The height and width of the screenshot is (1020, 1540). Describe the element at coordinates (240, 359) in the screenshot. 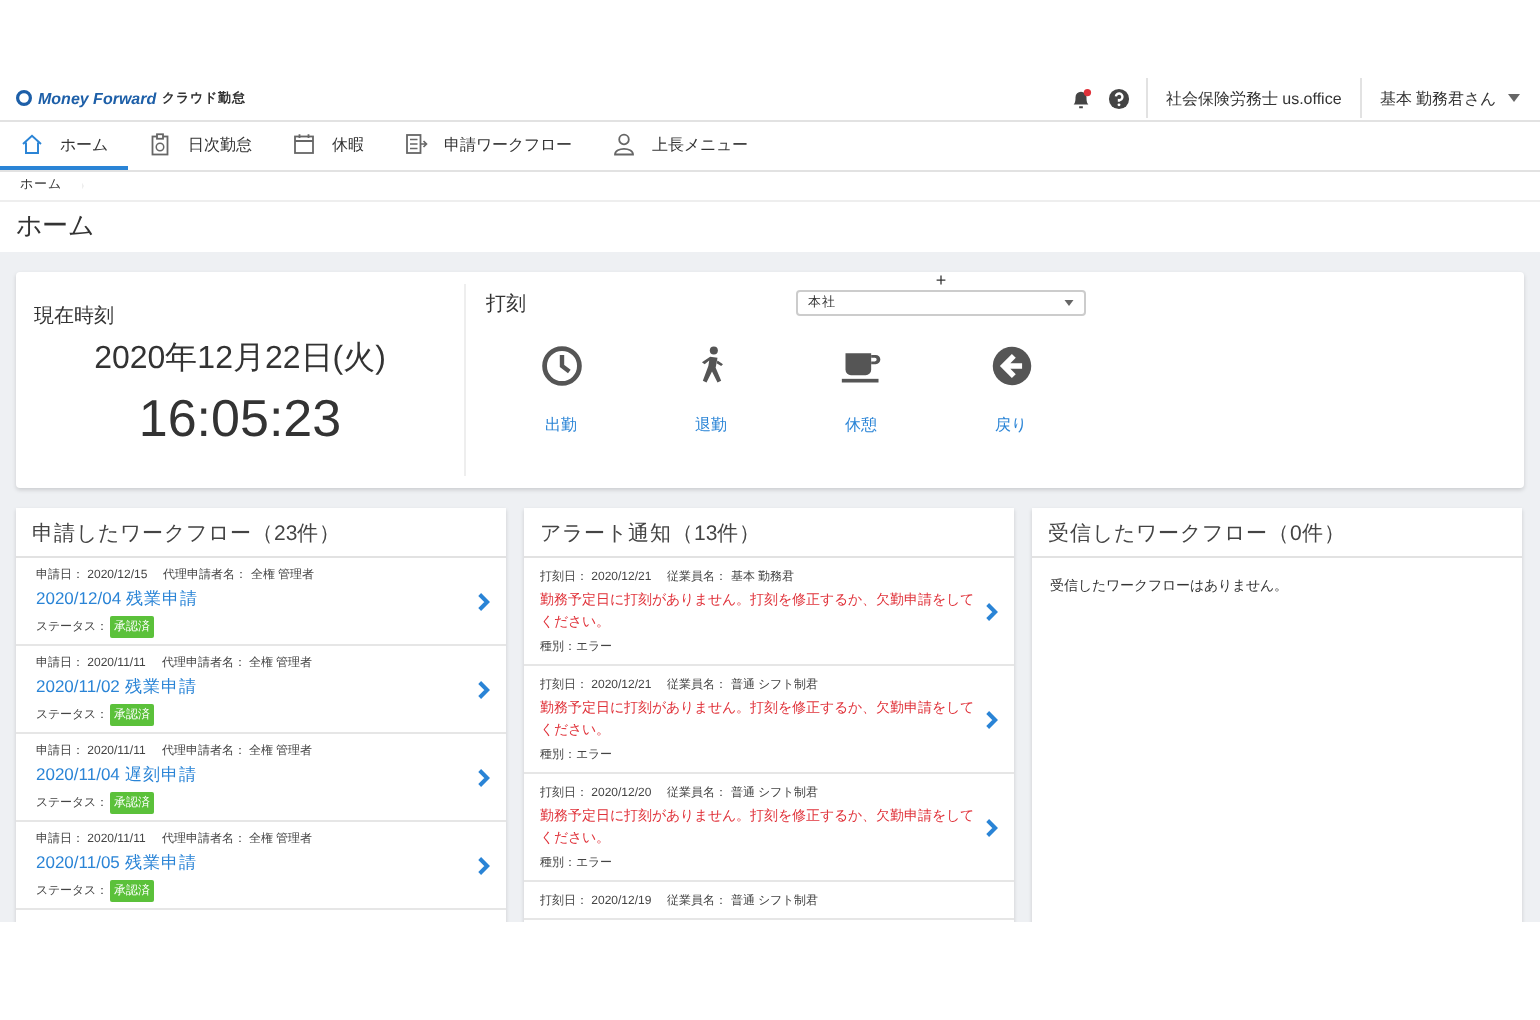

I see `current-date: 2020年12月22日(火)` at that location.